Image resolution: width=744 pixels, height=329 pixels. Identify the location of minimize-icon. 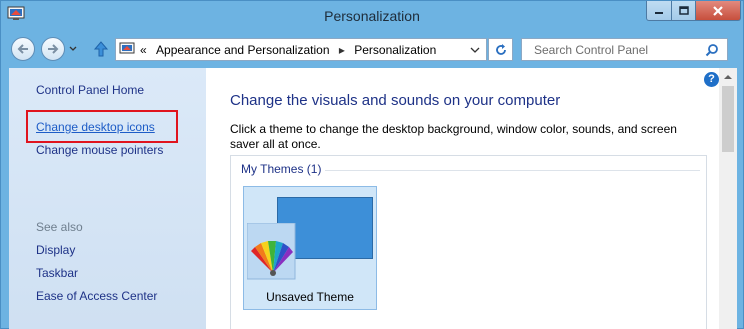
(659, 12).